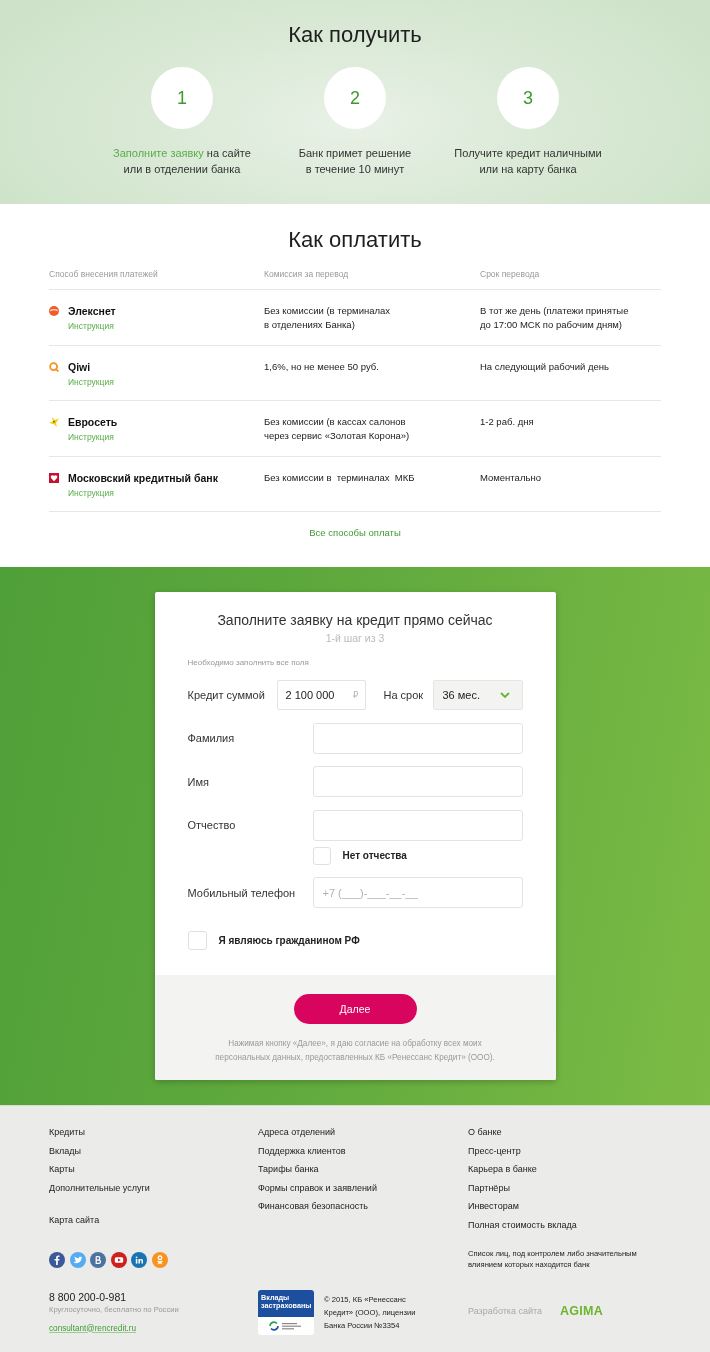 The width and height of the screenshot is (710, 1352). Describe the element at coordinates (528, 161) in the screenshot. I see `step-description: Получите кредит наличными или на карту банка` at that location.